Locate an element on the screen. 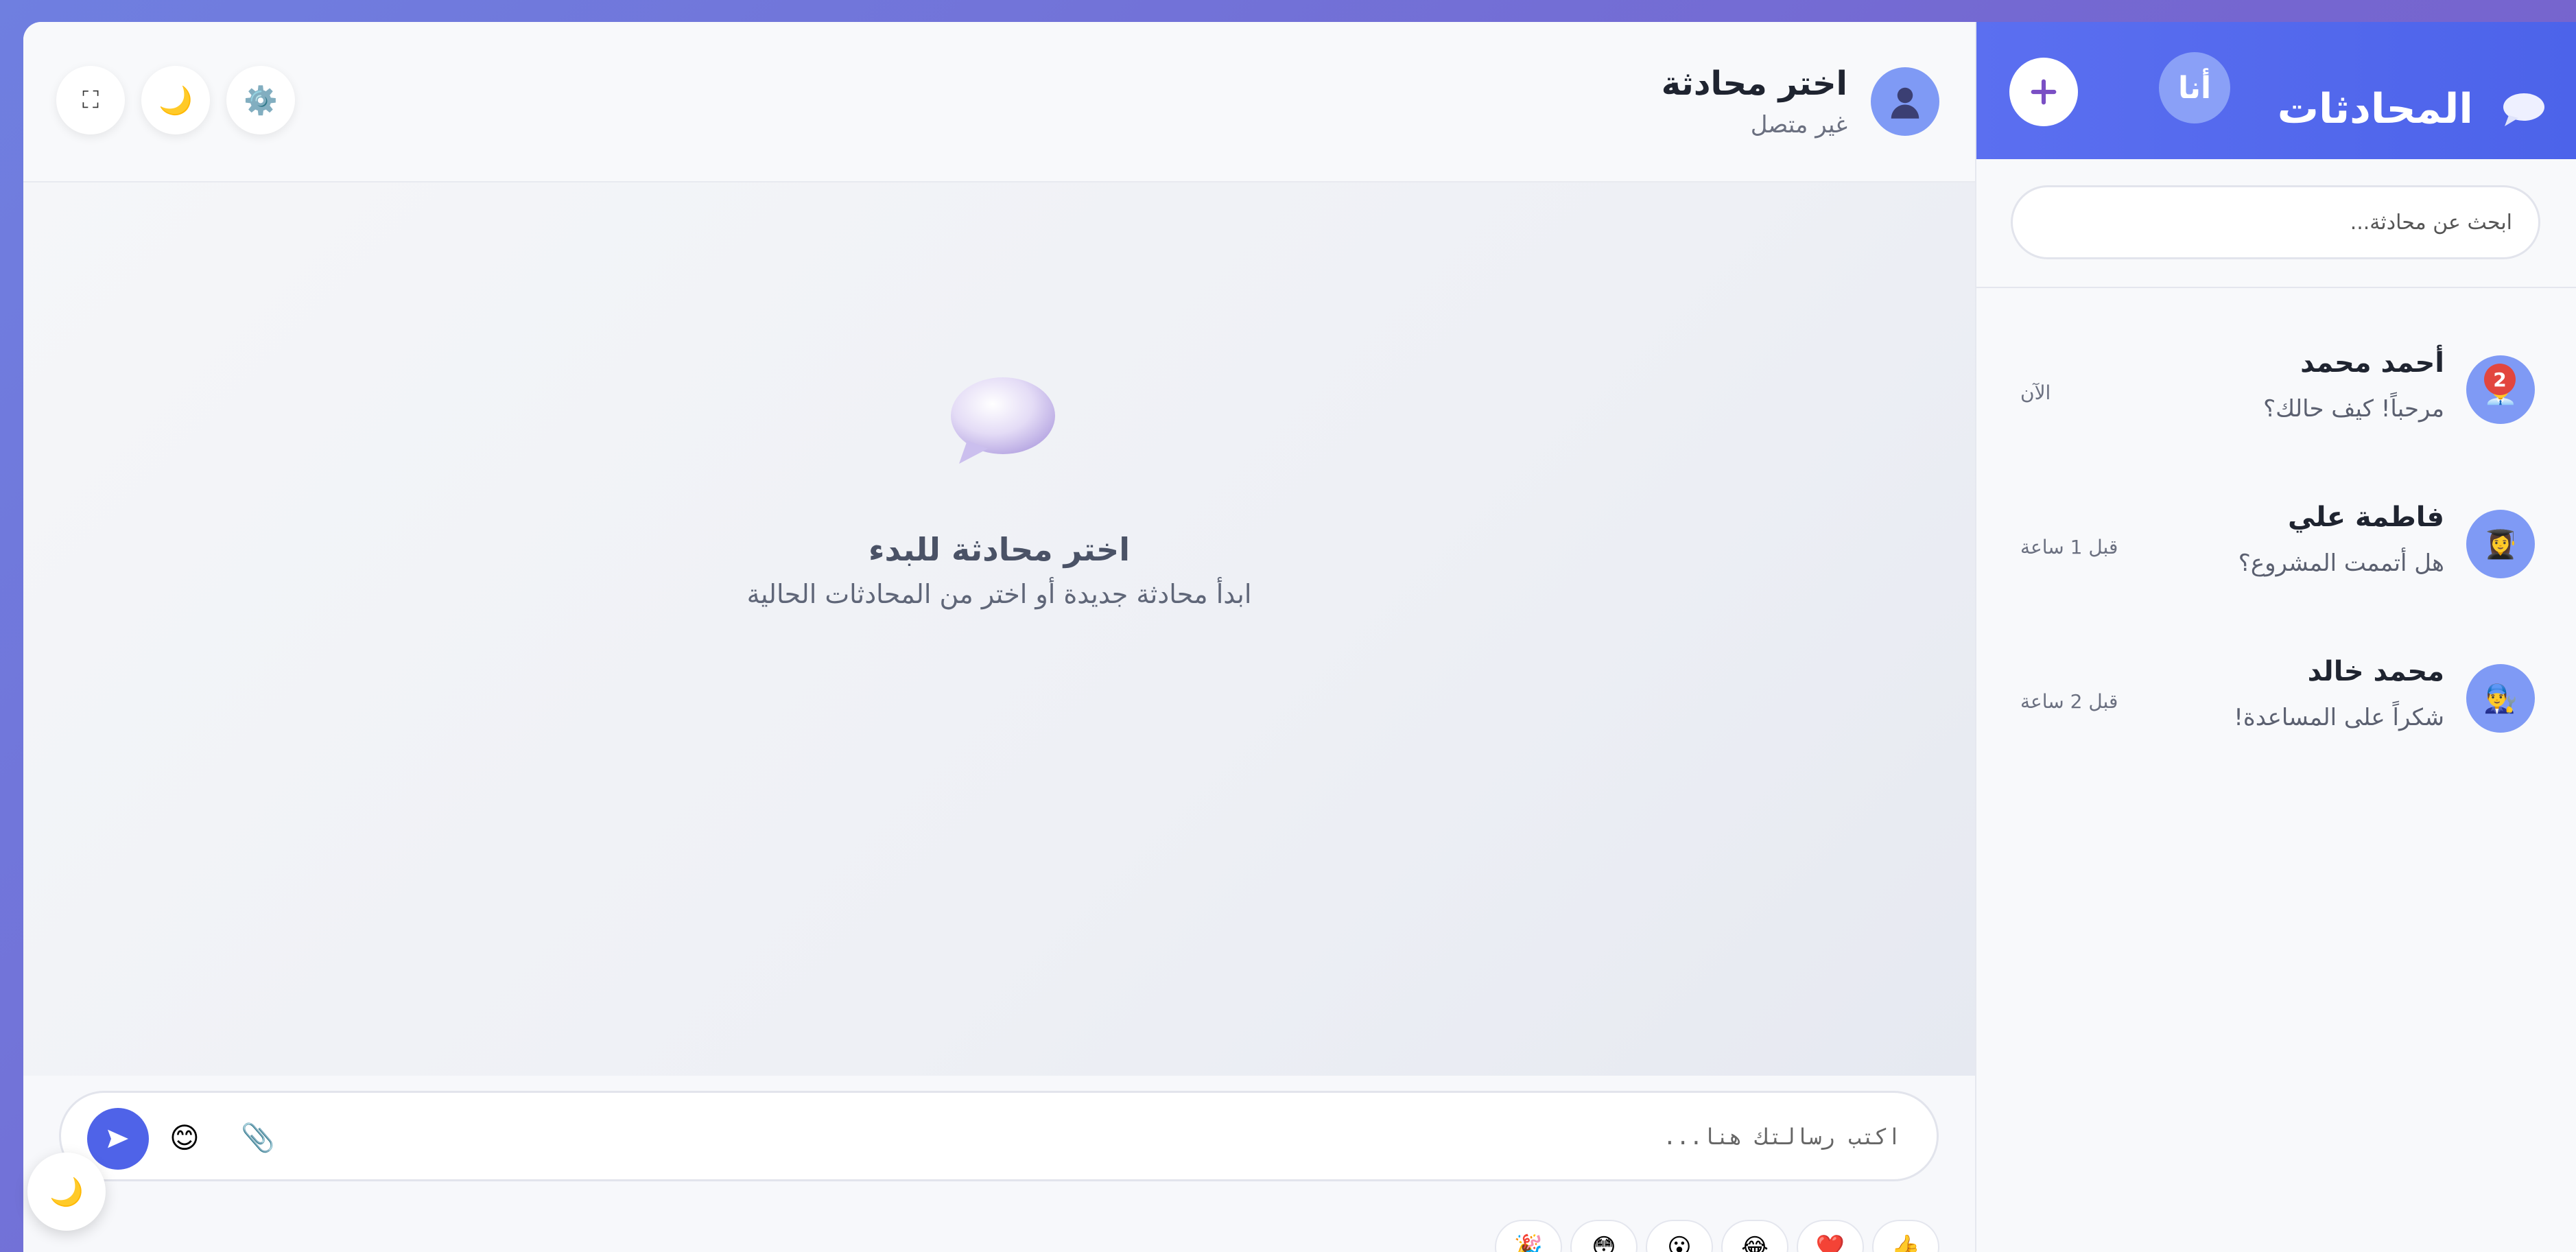  chat-preview: مرحباً! كيف حالك؟ is located at coordinates (2353, 409).